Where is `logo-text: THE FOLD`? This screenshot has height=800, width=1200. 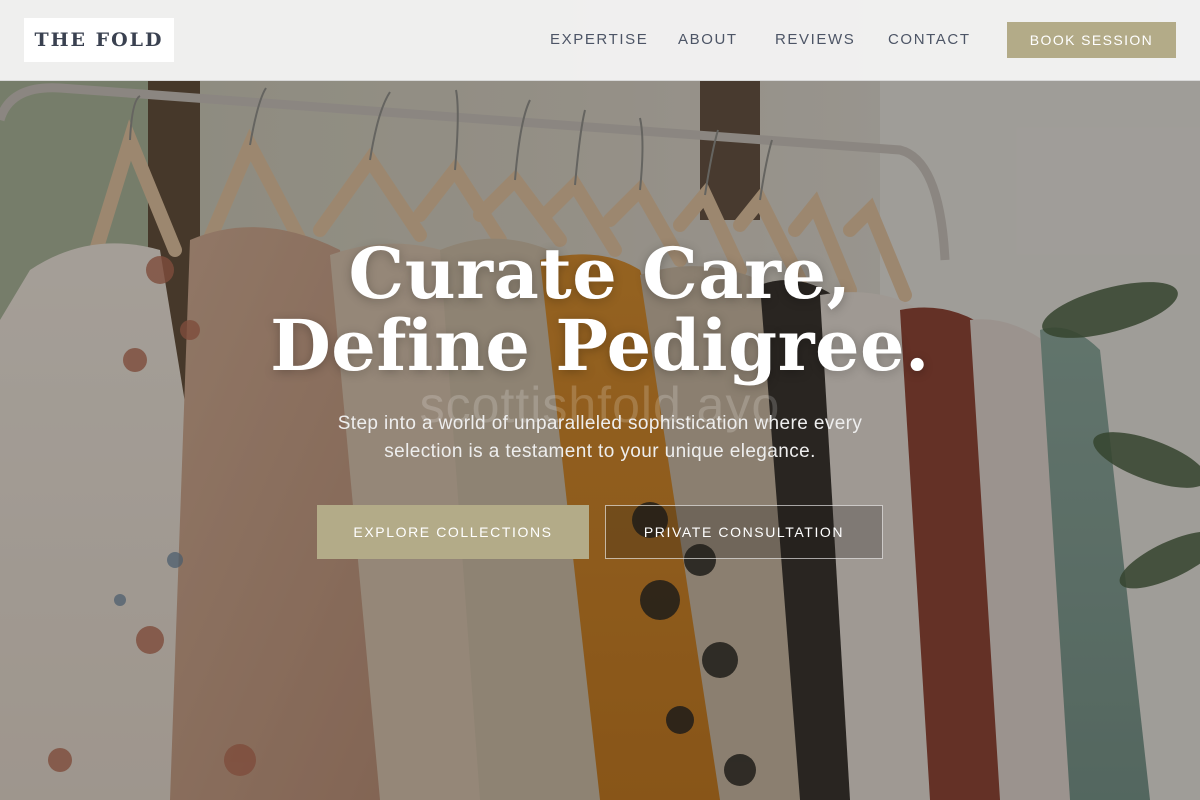
logo-text: THE FOLD is located at coordinates (99, 40).